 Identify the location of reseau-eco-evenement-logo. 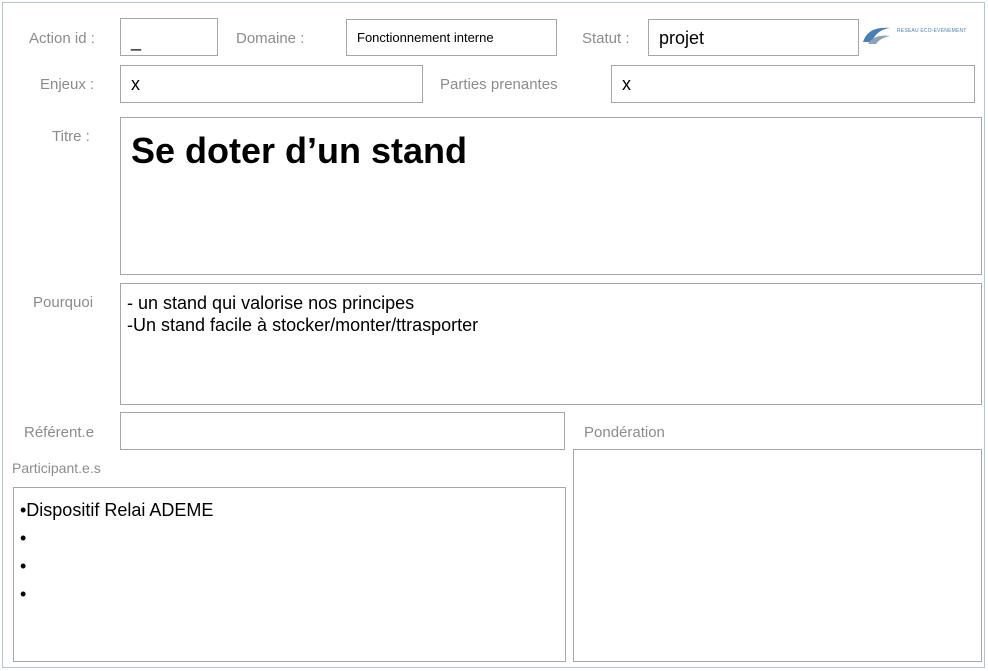
(876, 35).